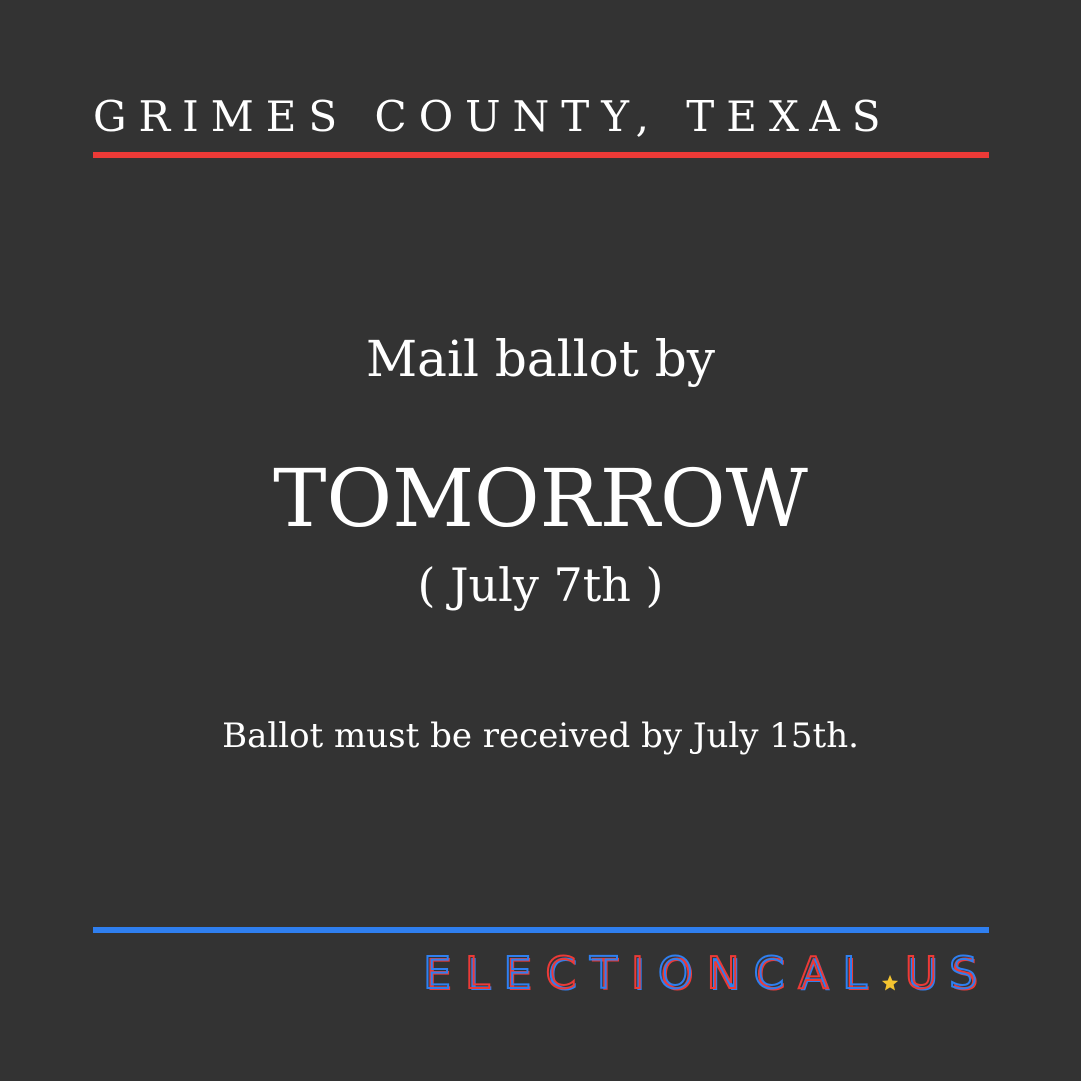 The image size is (1081, 1081). I want to click on logo-letter: O, so click(682, 973).